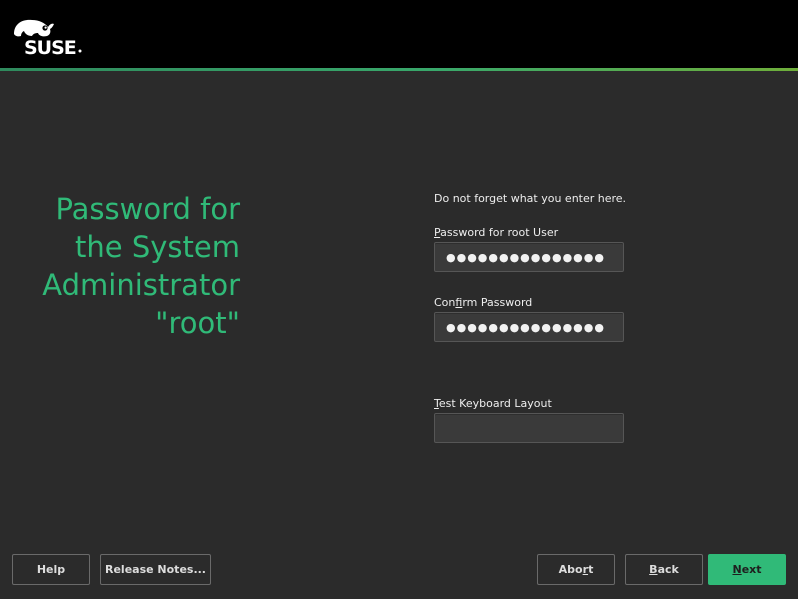 This screenshot has height=599, width=798. I want to click on password-label: Password for root User, so click(496, 232).